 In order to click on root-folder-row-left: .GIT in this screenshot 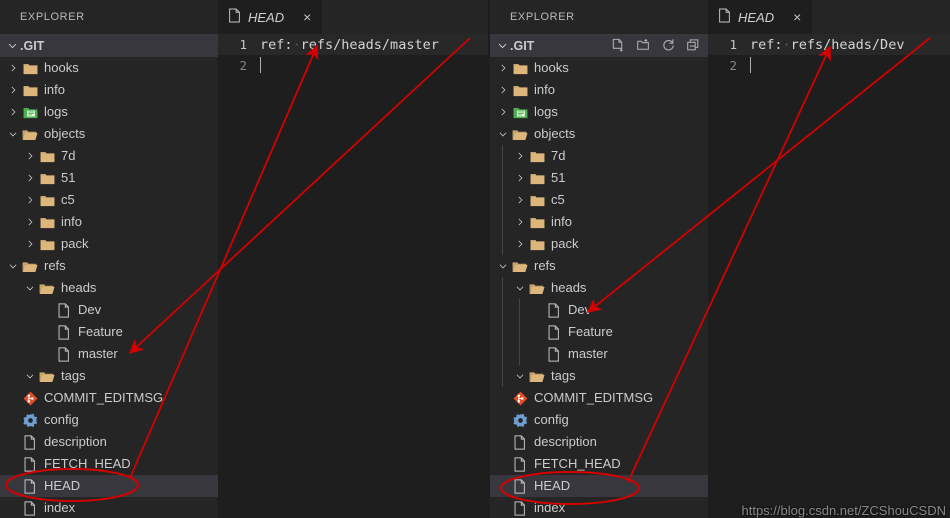, I will do `click(109, 45)`.